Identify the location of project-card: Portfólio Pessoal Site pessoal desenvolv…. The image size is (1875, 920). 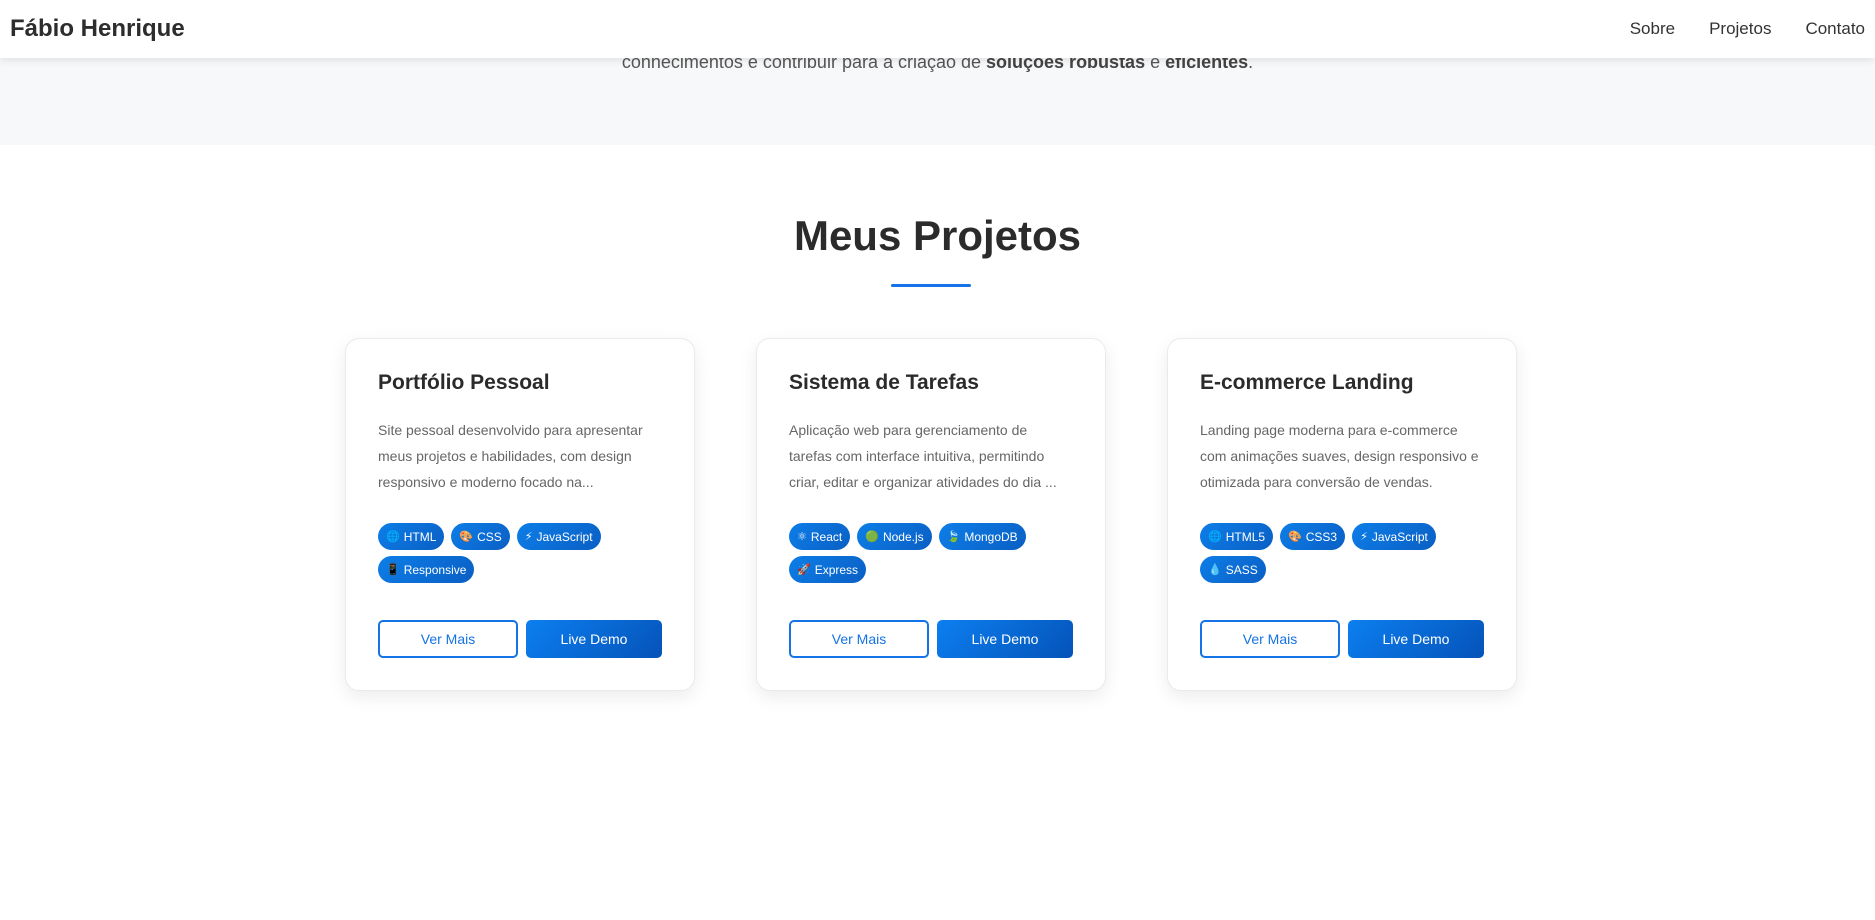
(520, 514).